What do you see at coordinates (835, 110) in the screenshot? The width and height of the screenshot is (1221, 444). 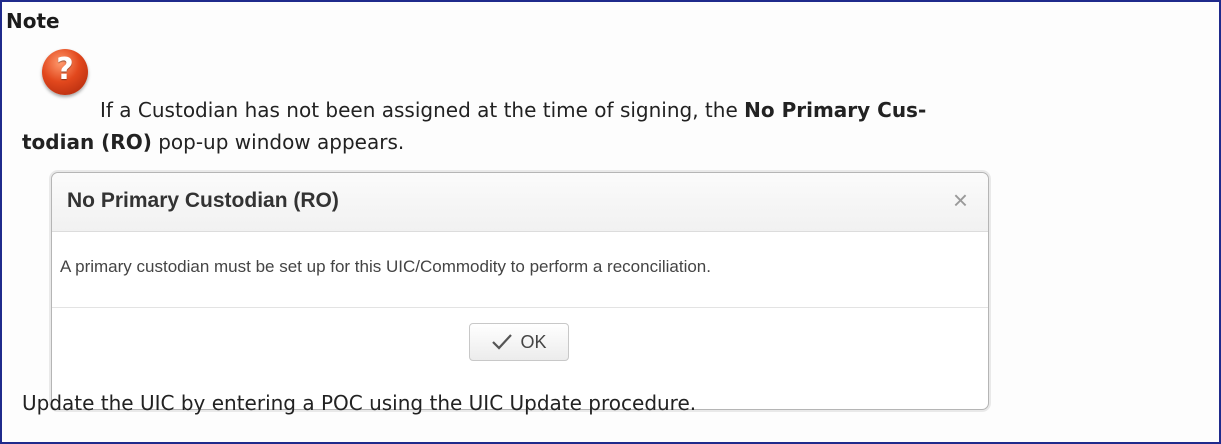 I see `note-bold-line1: No Primary Cus-` at bounding box center [835, 110].